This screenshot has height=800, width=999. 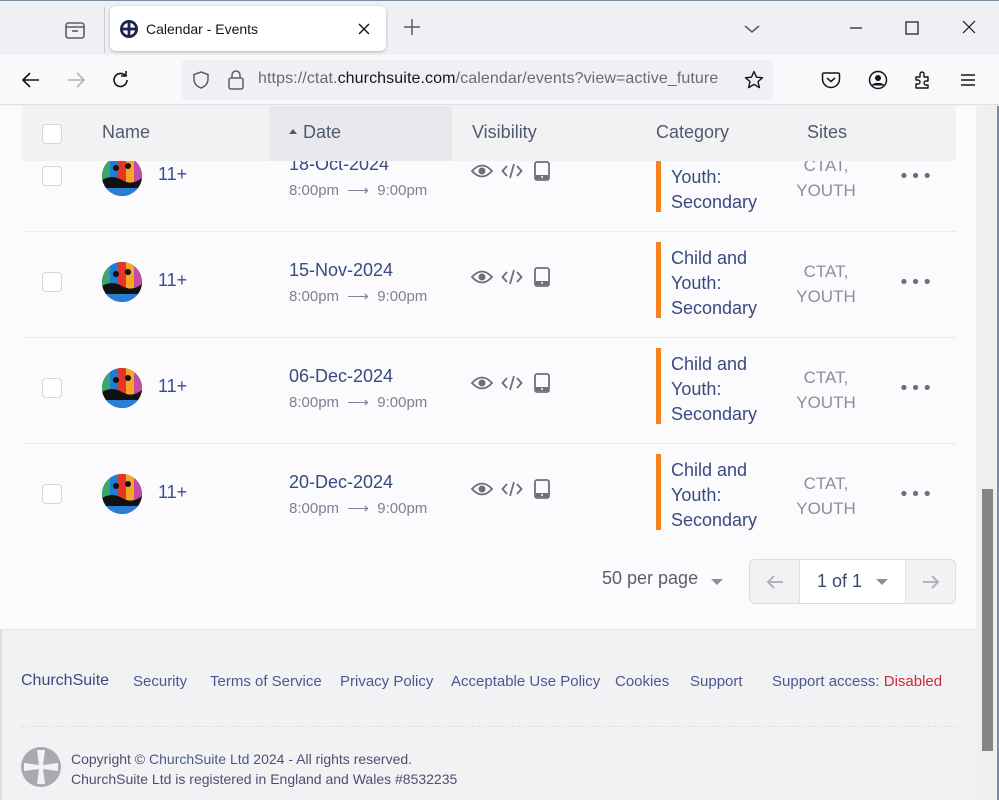 I want to click on footer-link-support: Support, so click(x=716, y=681).